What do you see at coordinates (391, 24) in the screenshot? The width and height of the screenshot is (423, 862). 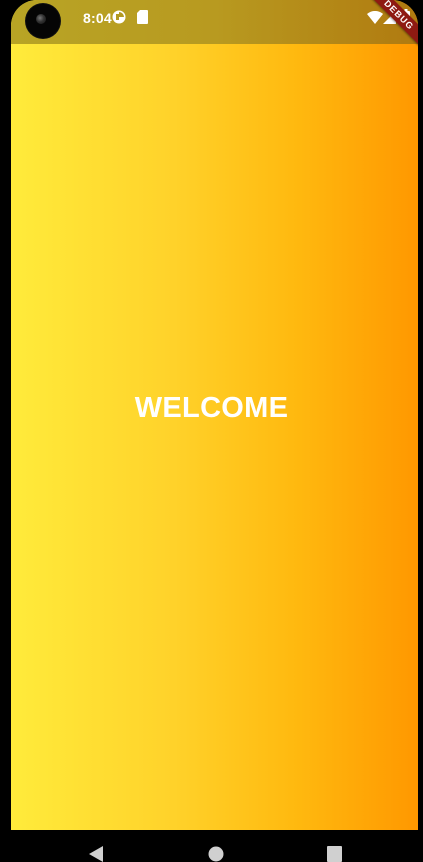 I see `debug-banner: DEBUG` at bounding box center [391, 24].